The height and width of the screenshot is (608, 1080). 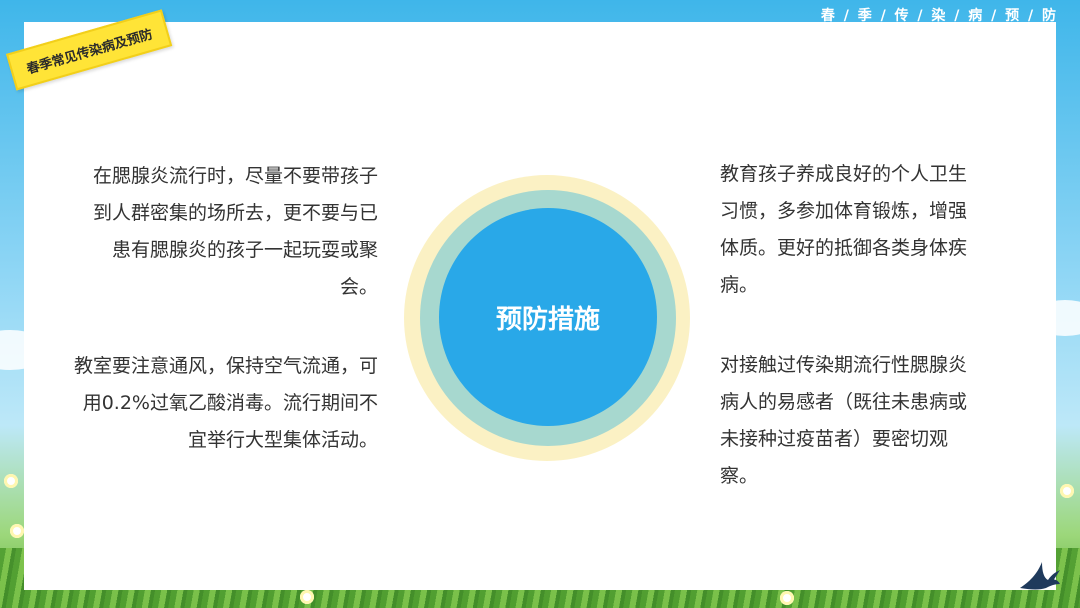 What do you see at coordinates (844, 420) in the screenshot?
I see `text-block-right-bottom: 对接触过传染期流行性腮腺炎病人的易感者（既往未患病或未接种过疫苗者）要密切观察。` at bounding box center [844, 420].